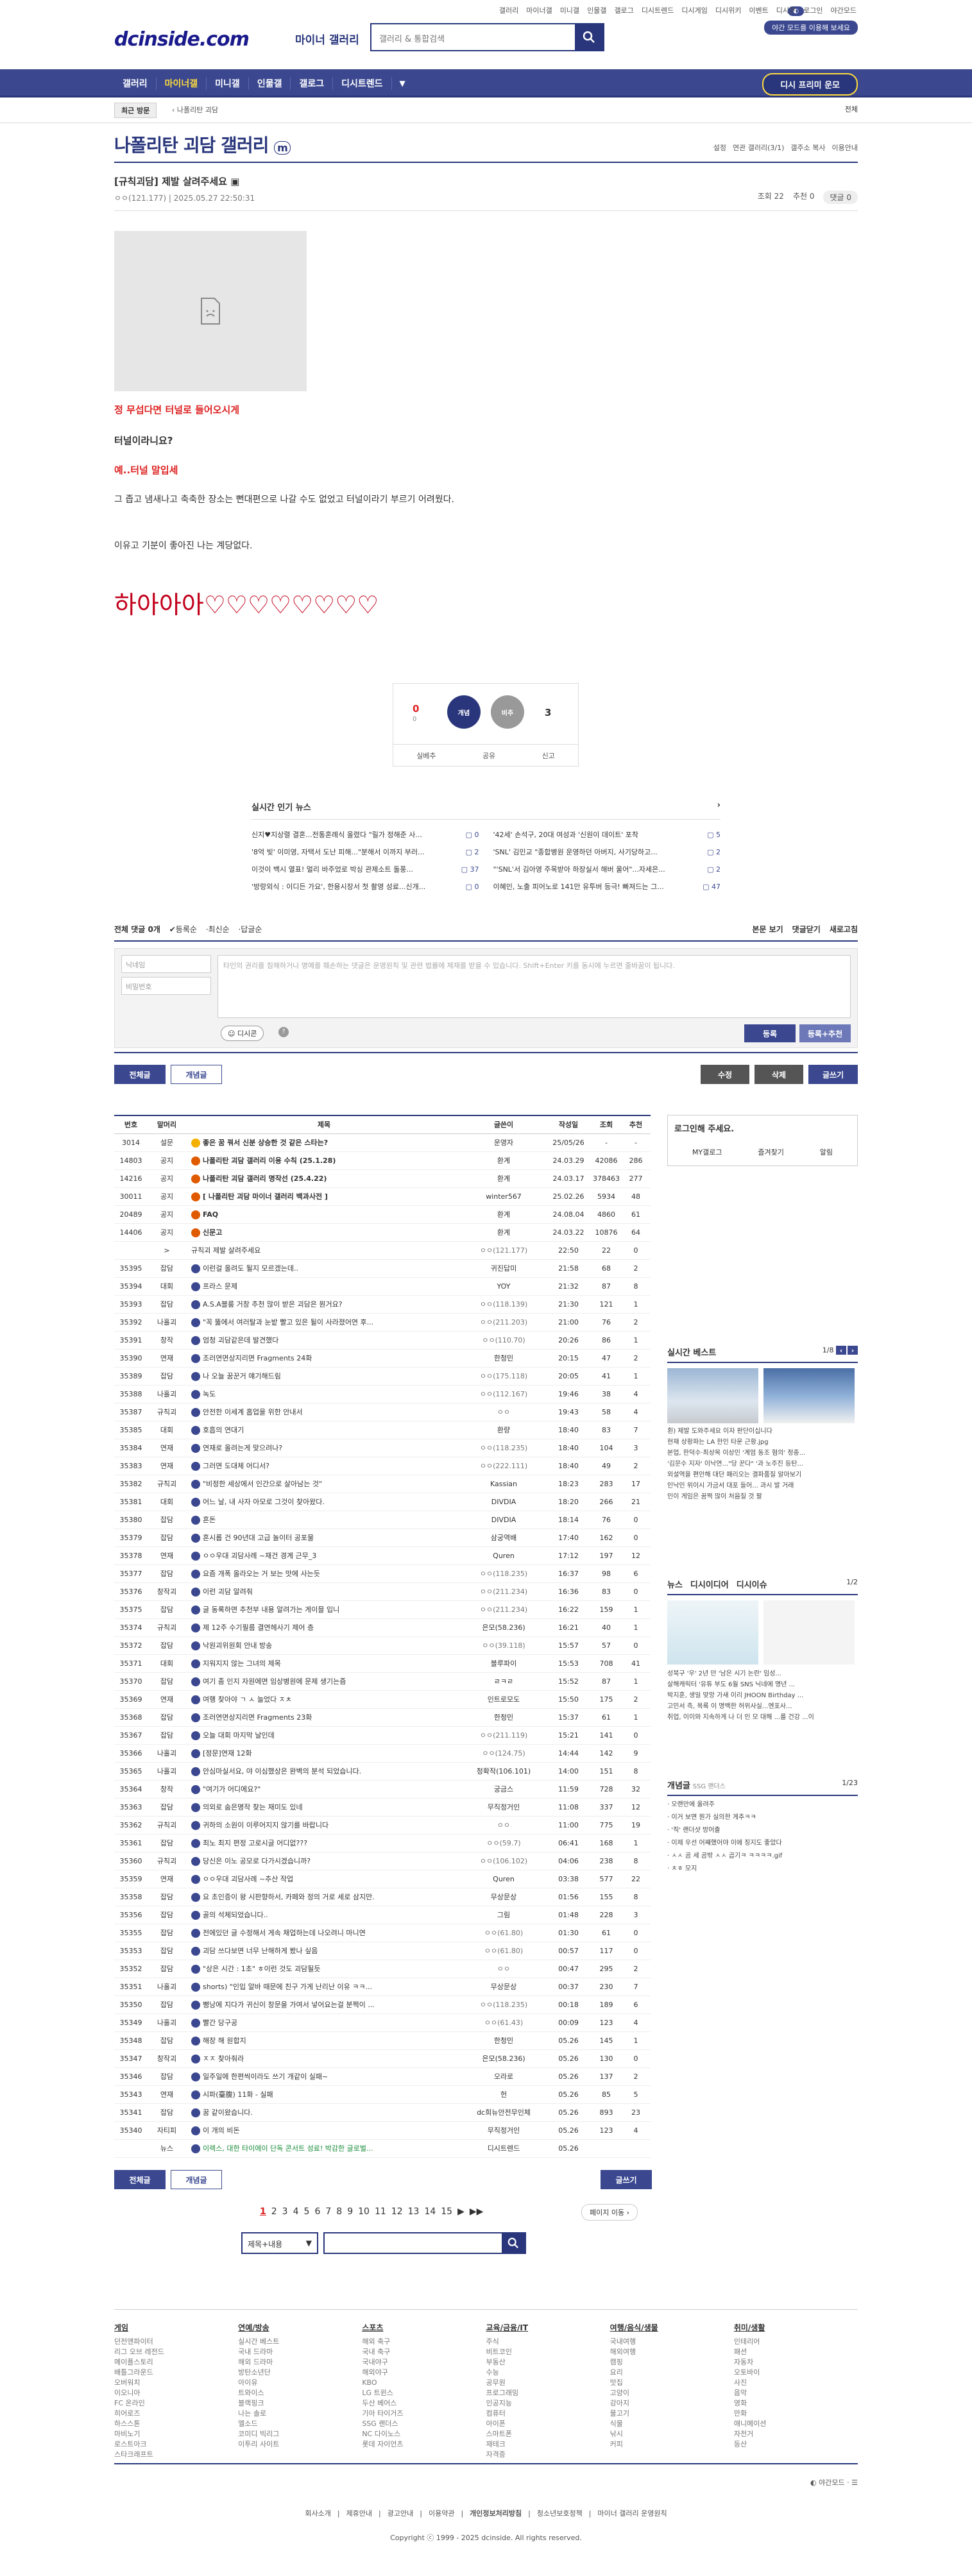 This screenshot has width=972, height=2576. I want to click on footer-link: 수능, so click(548, 2373).